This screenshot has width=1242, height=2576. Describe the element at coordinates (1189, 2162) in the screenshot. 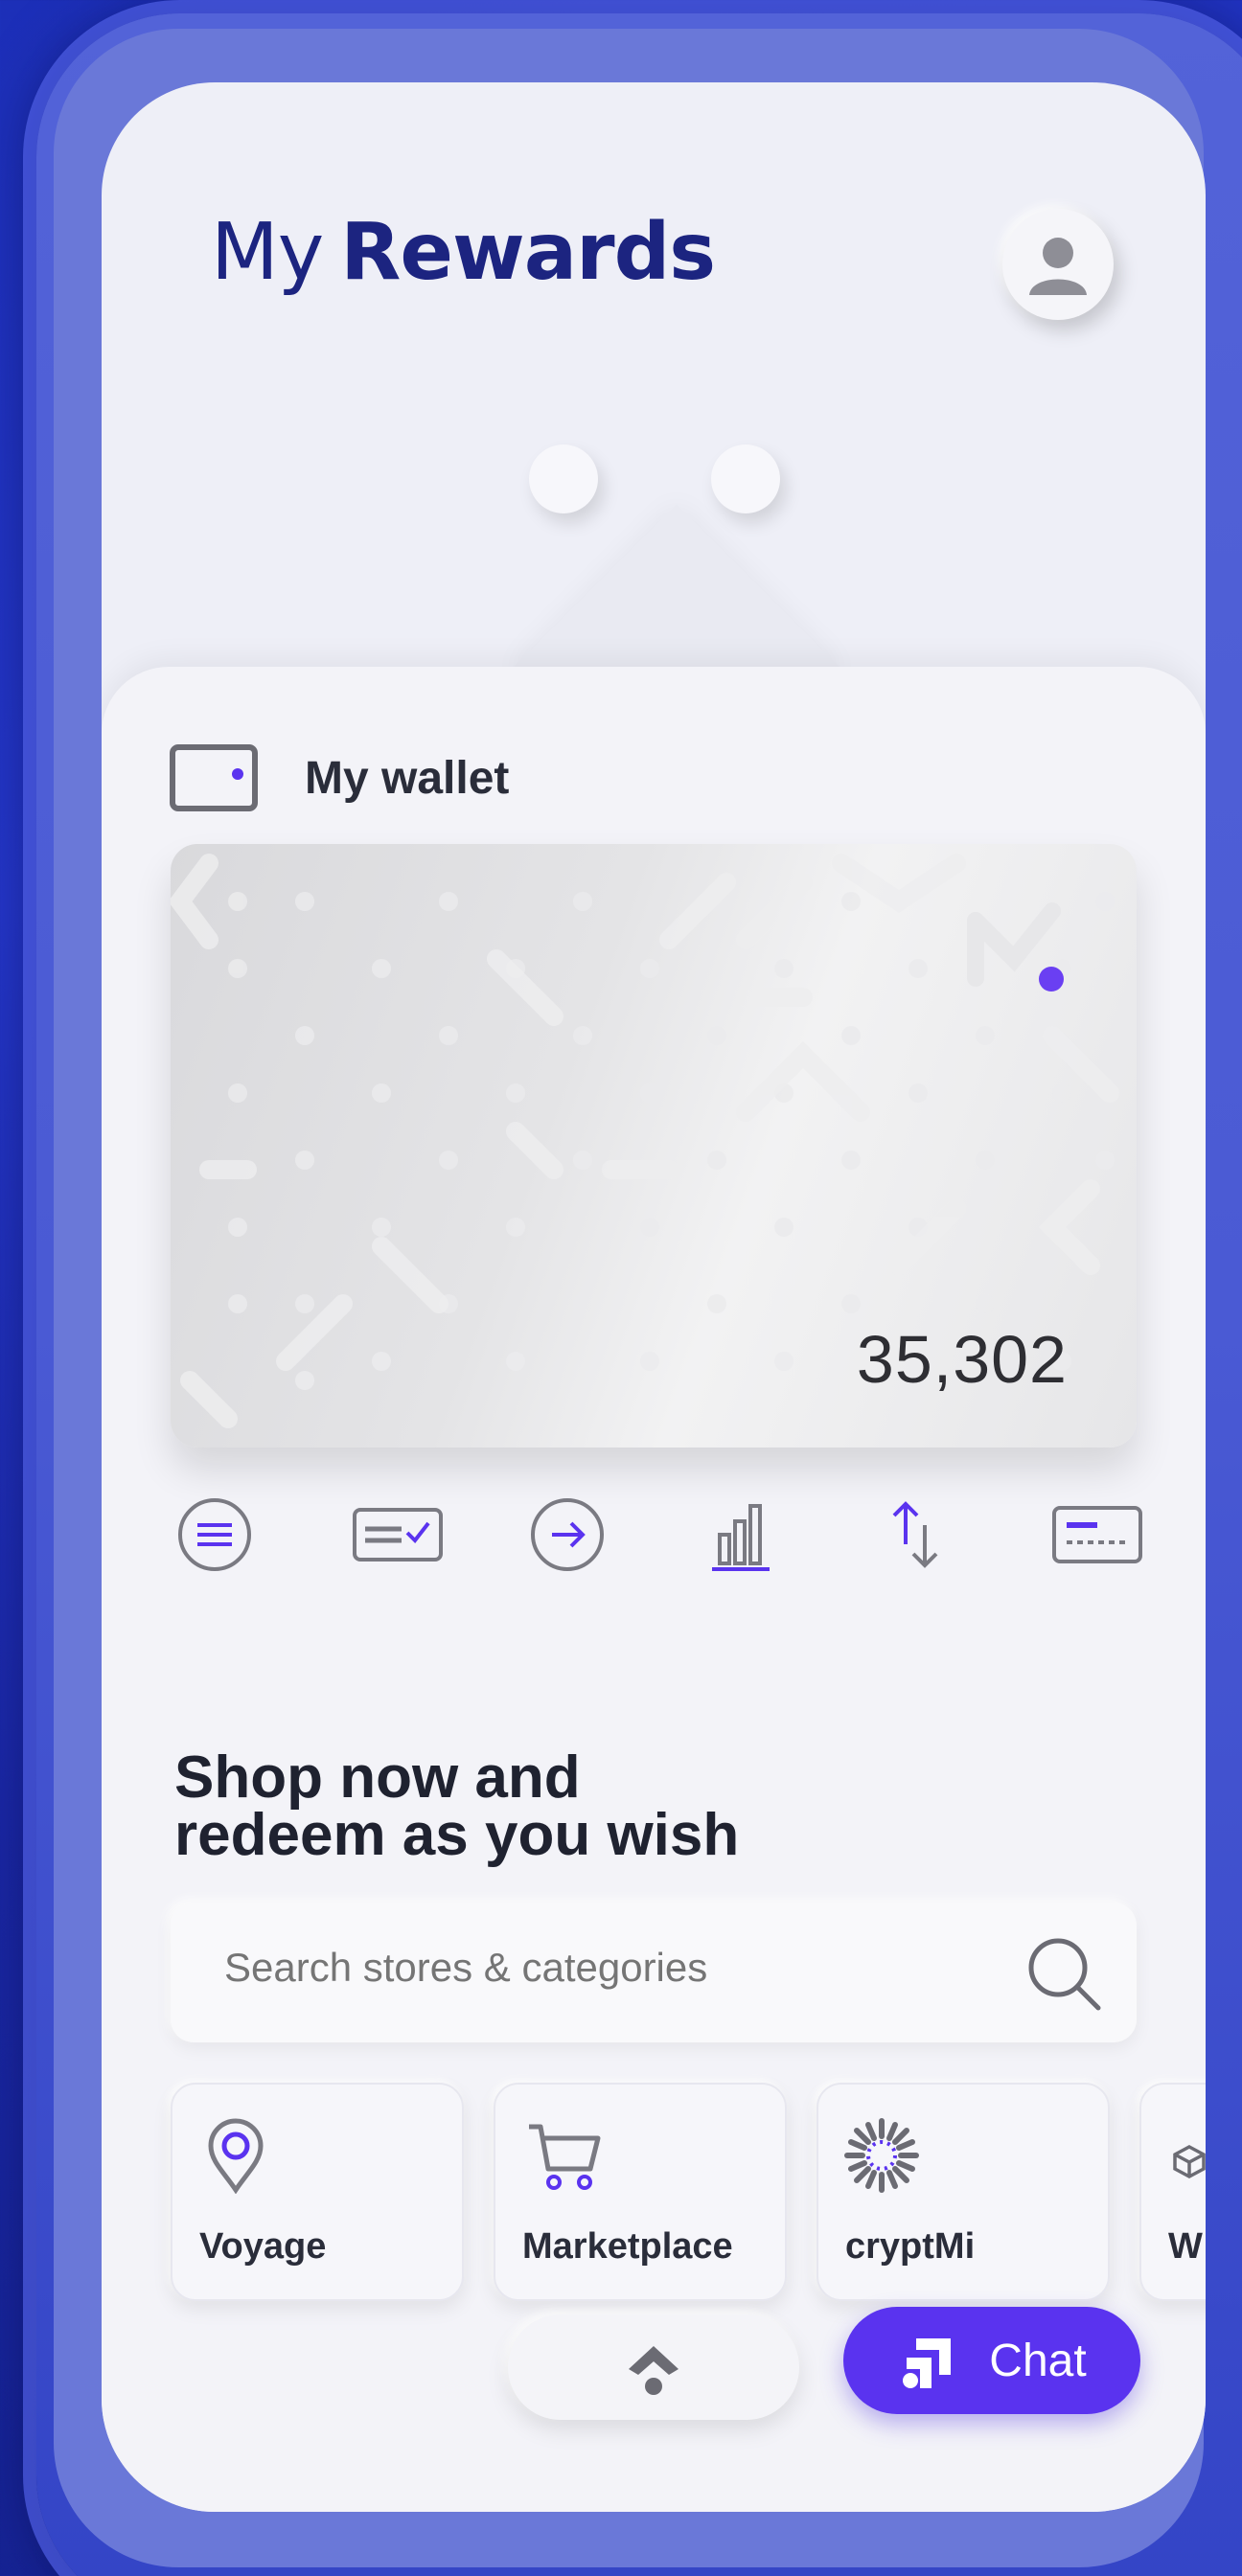

I see `cube-icon` at that location.